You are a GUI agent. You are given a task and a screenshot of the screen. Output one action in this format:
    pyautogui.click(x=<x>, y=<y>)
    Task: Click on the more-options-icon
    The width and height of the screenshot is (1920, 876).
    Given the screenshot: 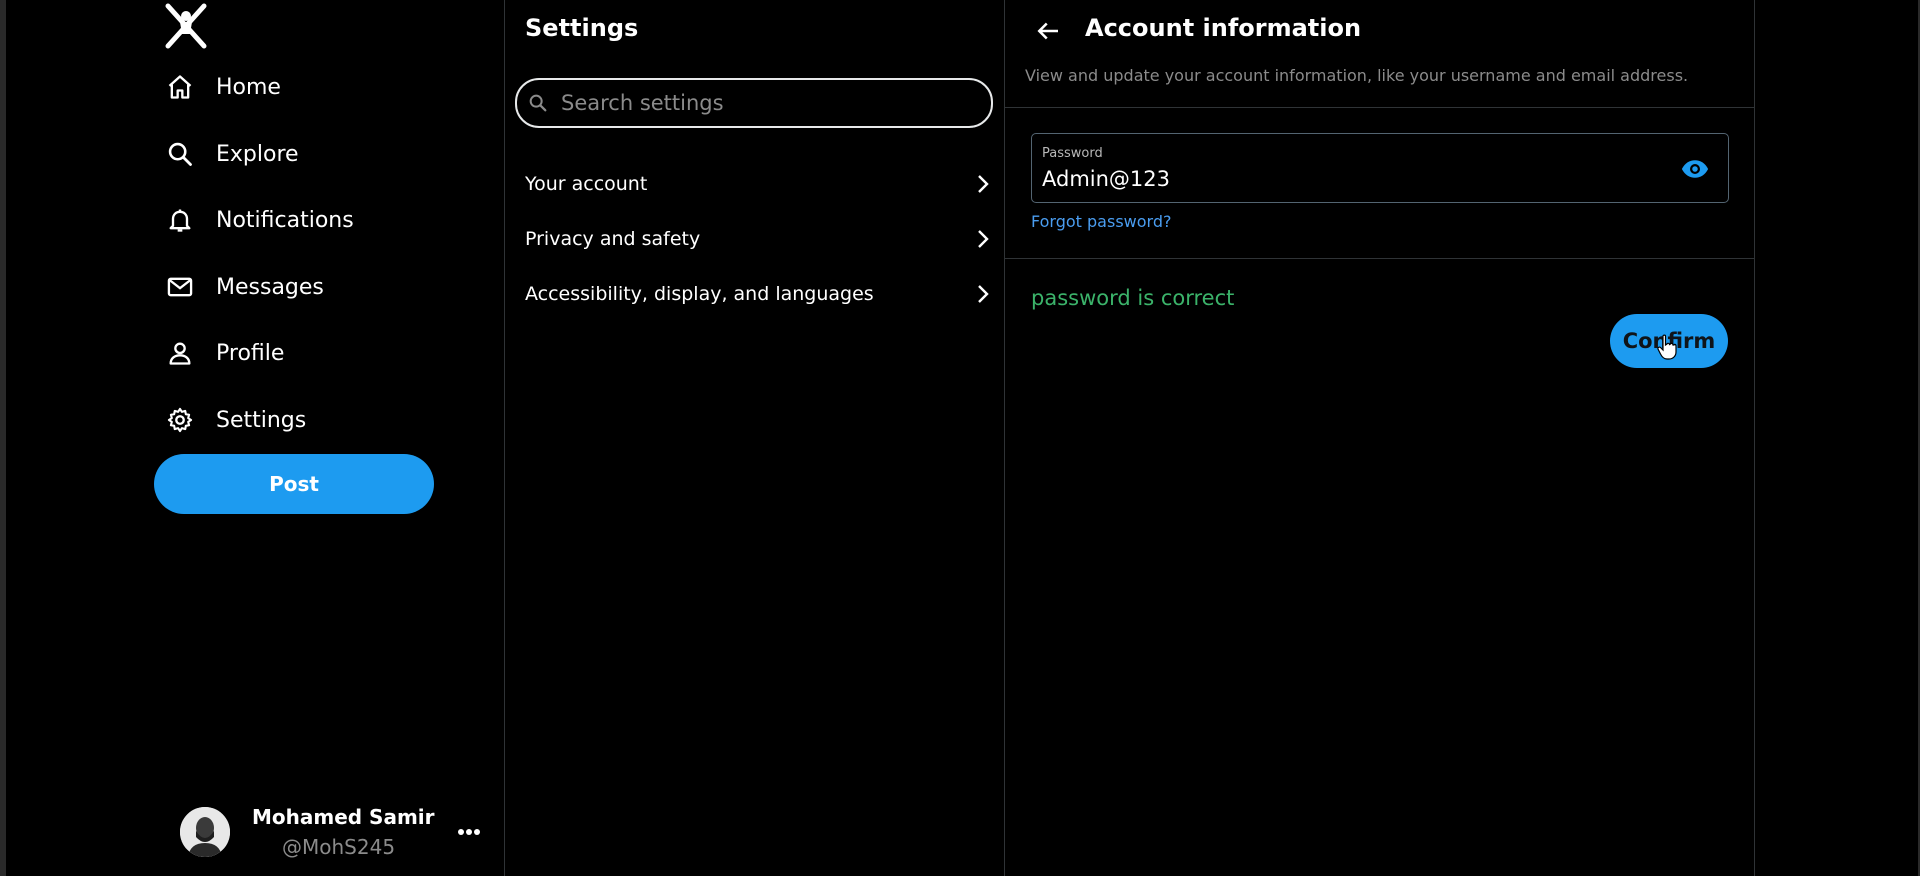 What is the action you would take?
    pyautogui.click(x=469, y=832)
    